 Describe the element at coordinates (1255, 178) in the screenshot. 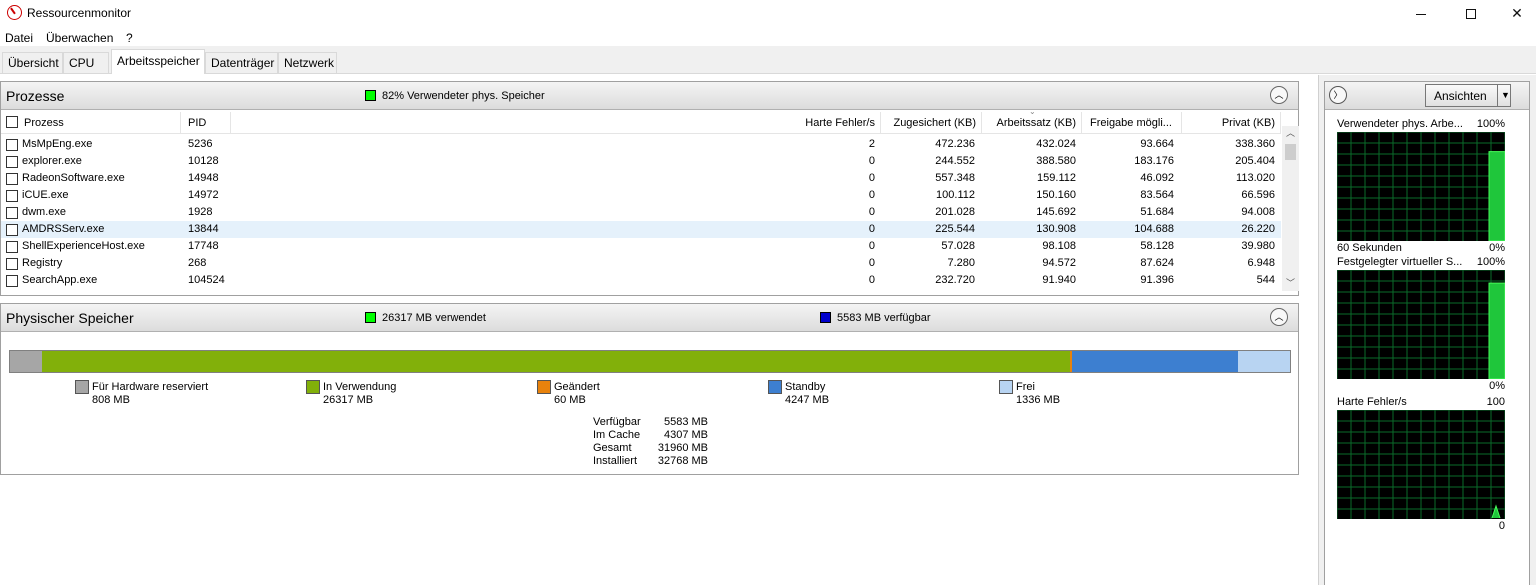

I see `process-private: 113.020` at that location.